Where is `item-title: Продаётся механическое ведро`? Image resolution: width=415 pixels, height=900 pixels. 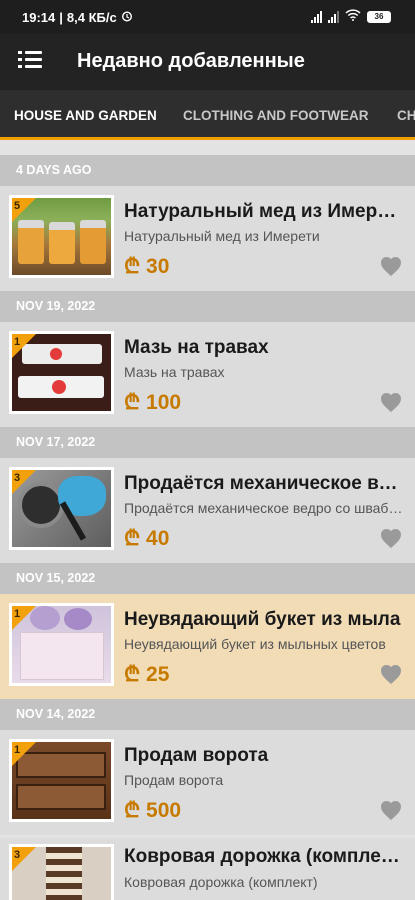
item-title: Продаётся механическое ведро is located at coordinates (264, 483).